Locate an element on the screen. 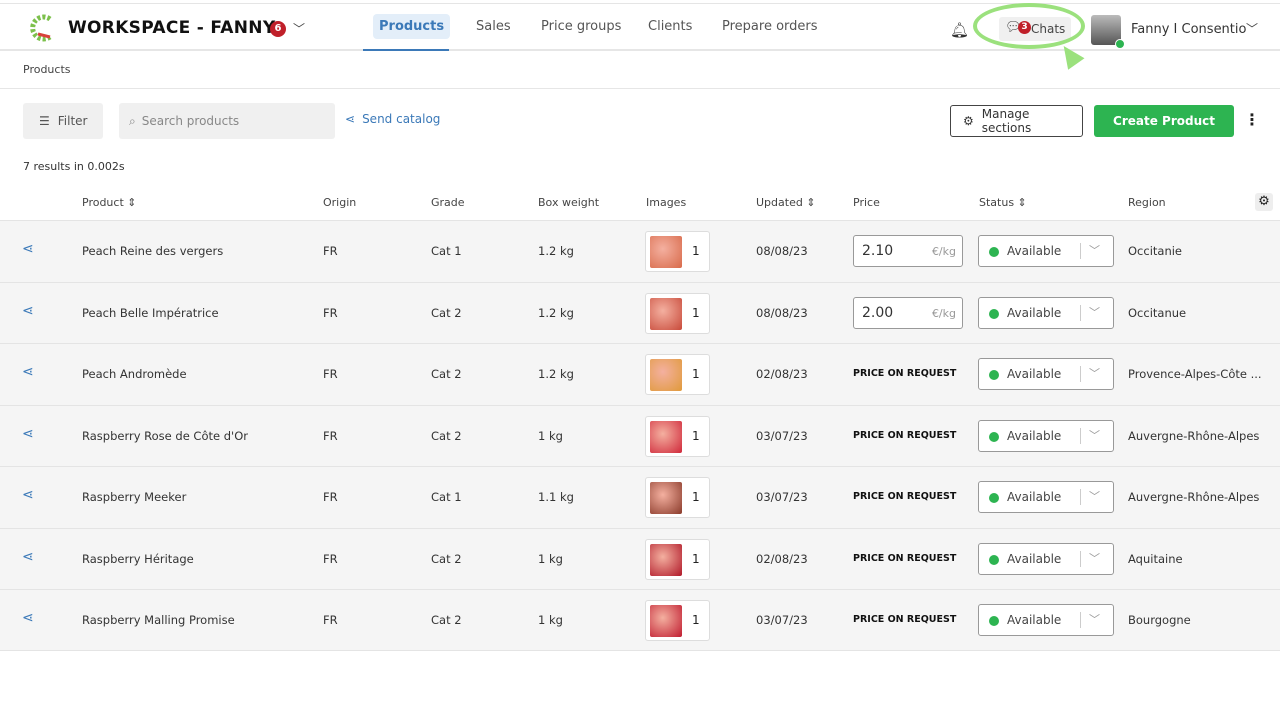 The height and width of the screenshot is (703, 1280). workspace-name: WORKSPACE - FANNY is located at coordinates (171, 28).